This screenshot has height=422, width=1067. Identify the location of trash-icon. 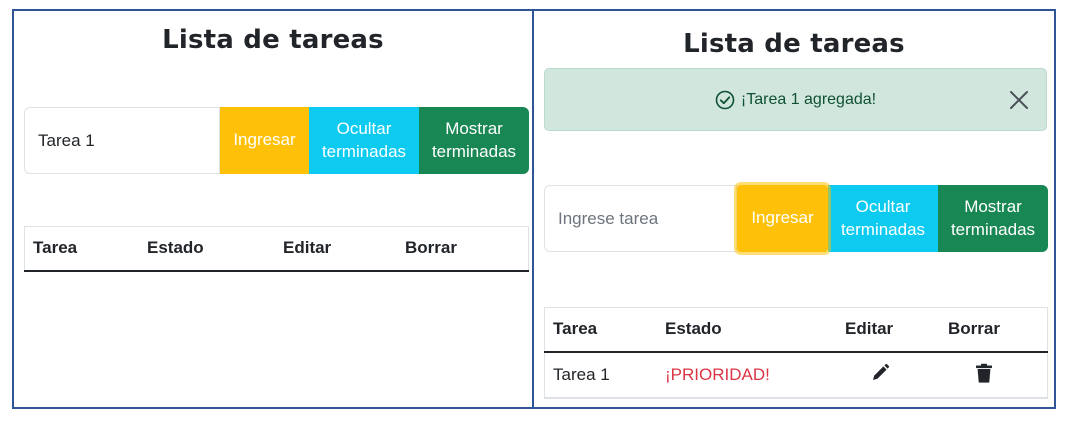
(984, 375).